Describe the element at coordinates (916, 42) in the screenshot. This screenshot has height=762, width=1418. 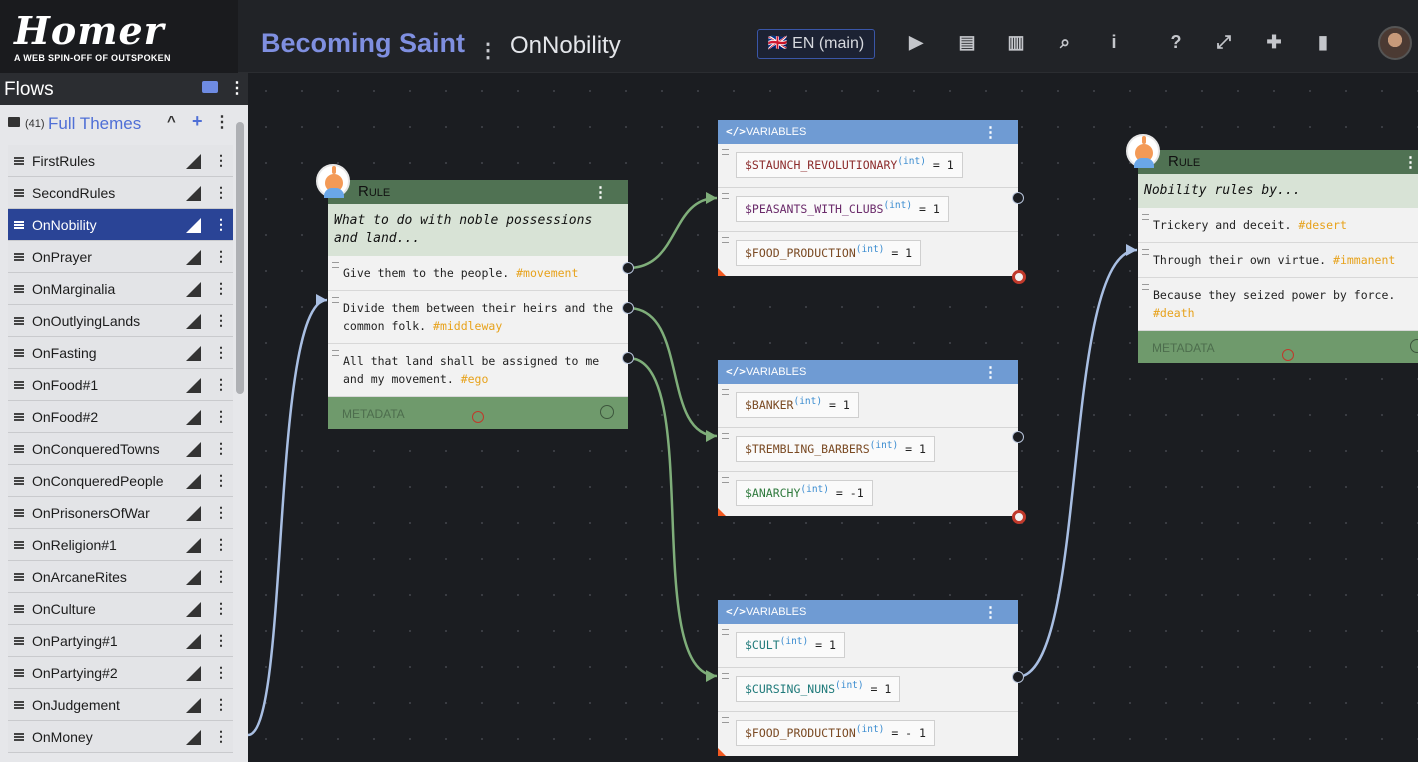
I see `play-icon: ▶` at that location.